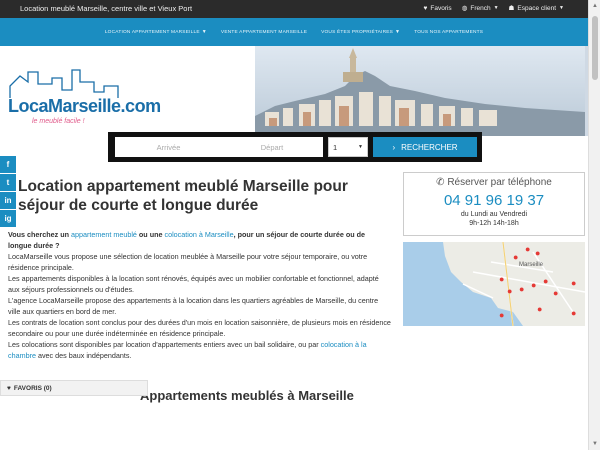  I want to click on chevron-right-icon: ›, so click(394, 147).